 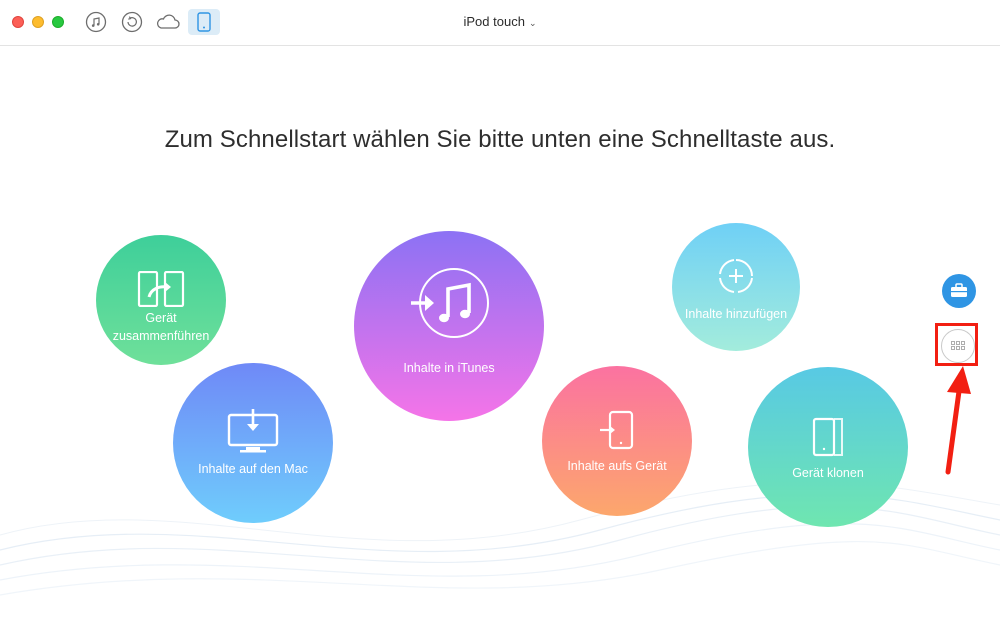 What do you see at coordinates (532, 23) in the screenshot?
I see `chevron-down-icon: ⌄` at bounding box center [532, 23].